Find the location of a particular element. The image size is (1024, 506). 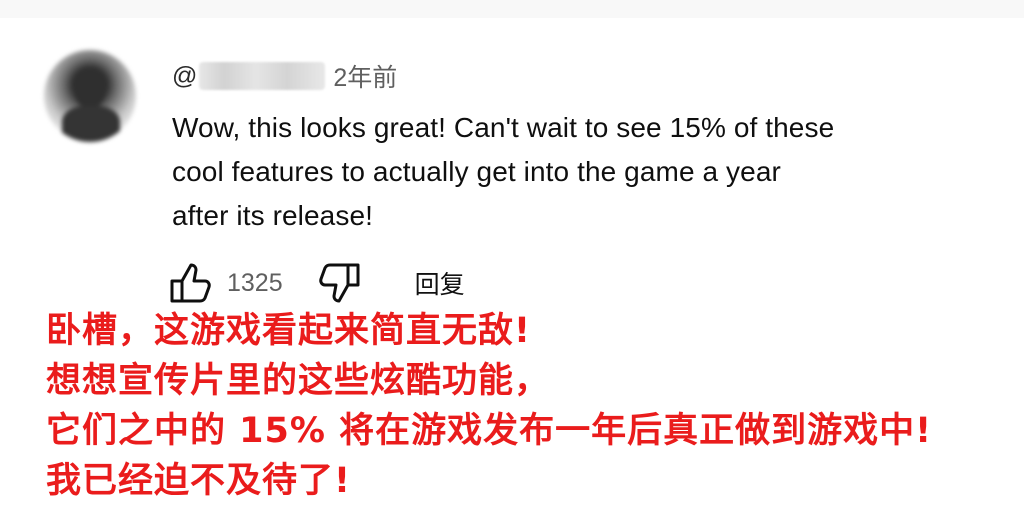

avatar-head-shape is located at coordinates (90, 88).